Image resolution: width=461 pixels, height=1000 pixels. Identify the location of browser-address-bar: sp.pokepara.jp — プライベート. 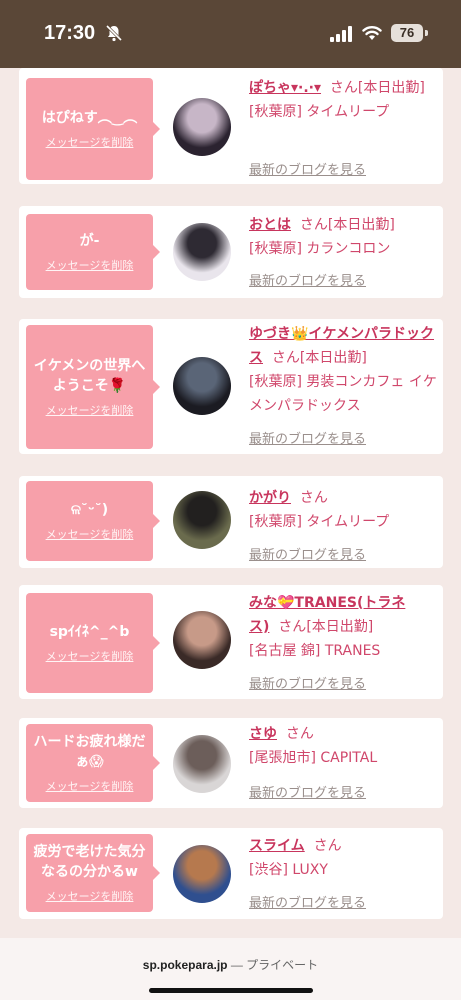
(230, 969).